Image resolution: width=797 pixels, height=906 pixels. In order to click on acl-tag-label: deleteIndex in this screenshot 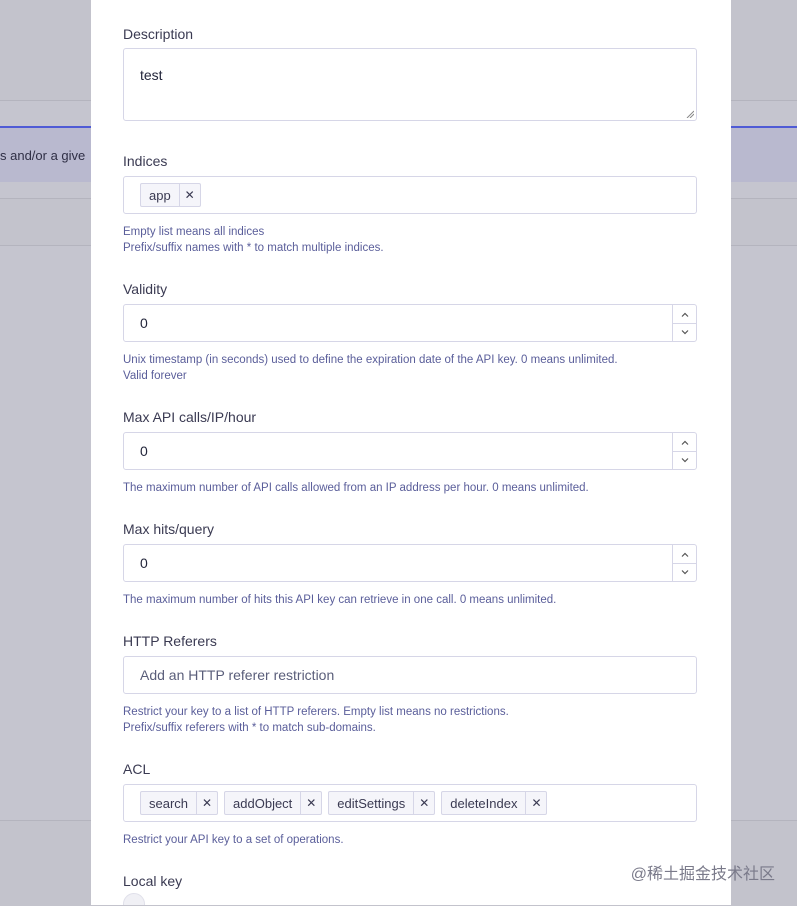, I will do `click(484, 803)`.